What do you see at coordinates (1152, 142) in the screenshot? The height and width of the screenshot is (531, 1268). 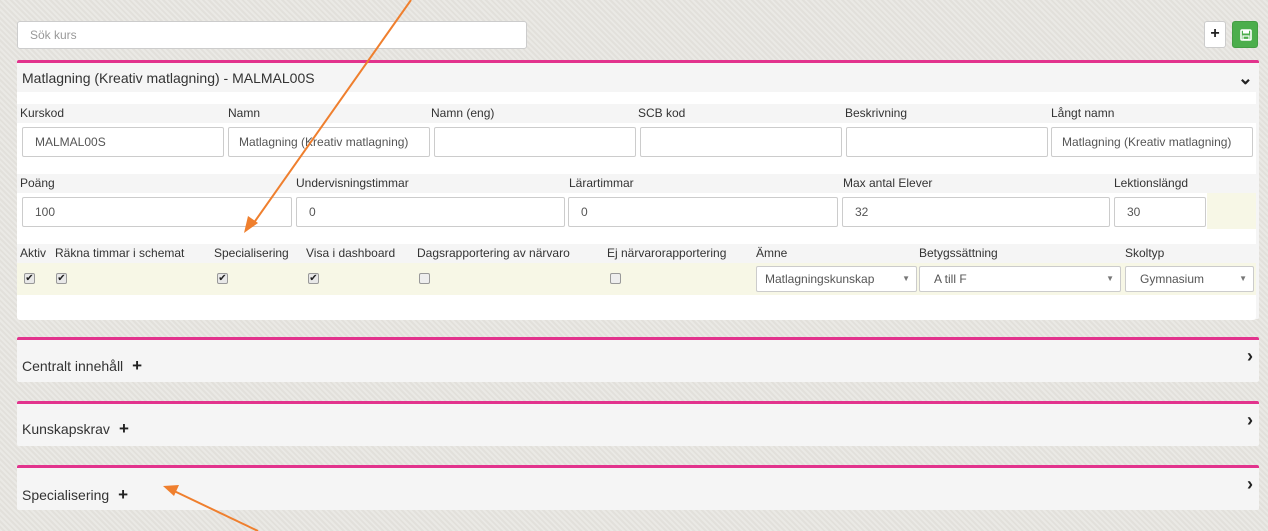 I see `langt-namn-input: Matlagning (Kreativ matlagning)` at bounding box center [1152, 142].